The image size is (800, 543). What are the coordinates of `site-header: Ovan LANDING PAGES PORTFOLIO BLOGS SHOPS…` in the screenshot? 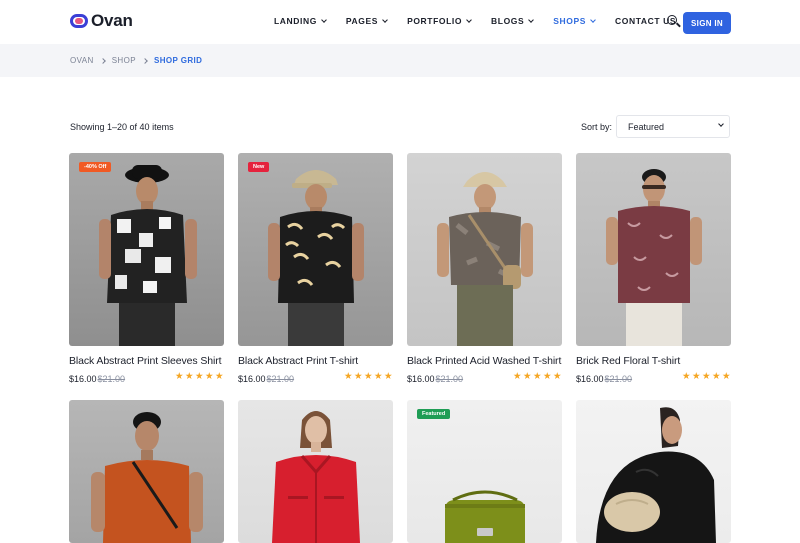 It's located at (400, 22).